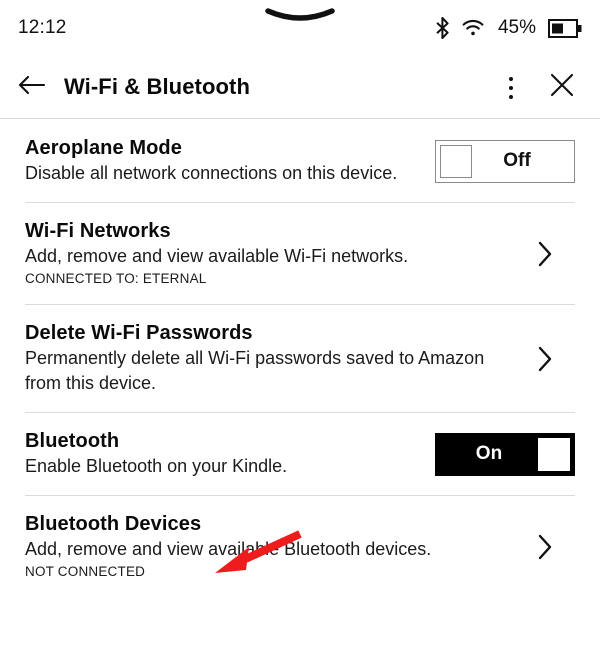 Image resolution: width=600 pixels, height=652 pixels. What do you see at coordinates (442, 28) in the screenshot?
I see `bluetooth-icon` at bounding box center [442, 28].